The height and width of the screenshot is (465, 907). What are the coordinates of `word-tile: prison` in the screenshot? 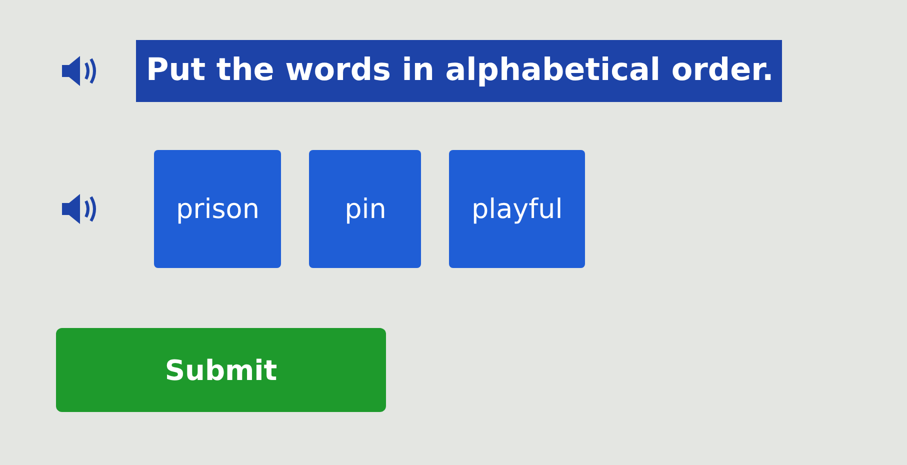 It's located at (218, 209).